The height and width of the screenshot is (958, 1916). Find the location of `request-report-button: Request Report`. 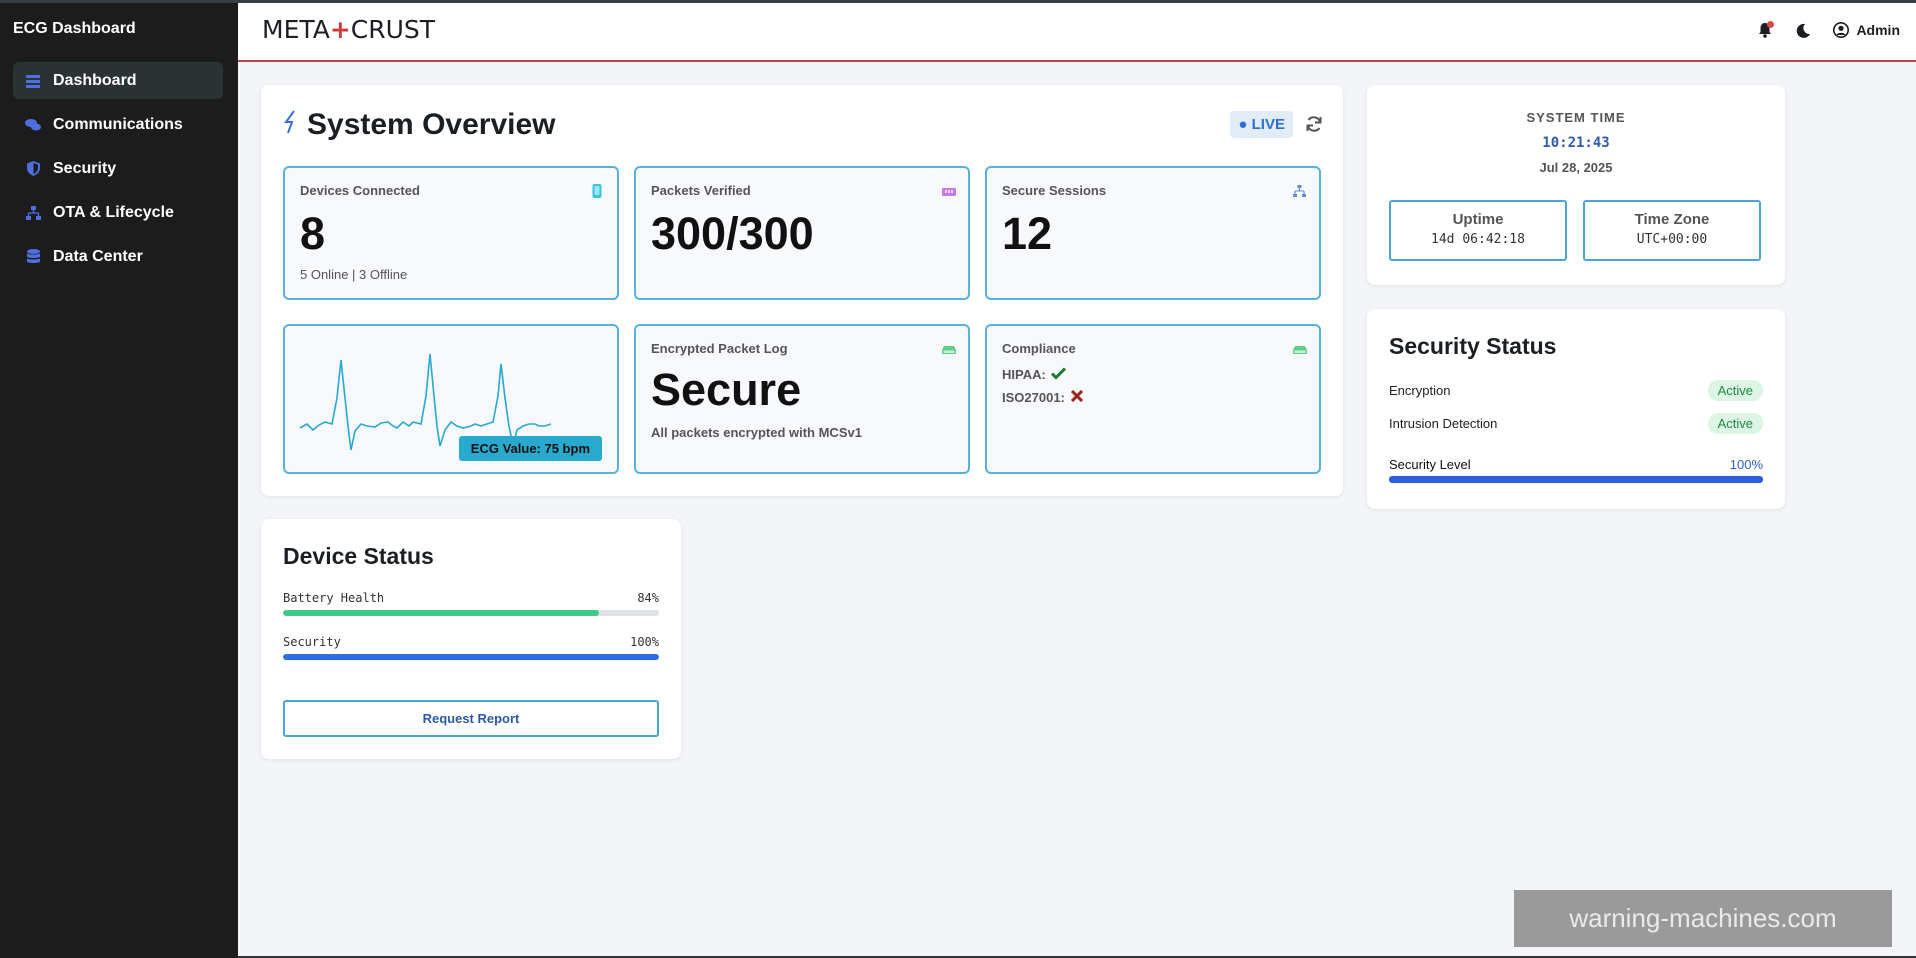

request-report-button: Request Report is located at coordinates (471, 718).